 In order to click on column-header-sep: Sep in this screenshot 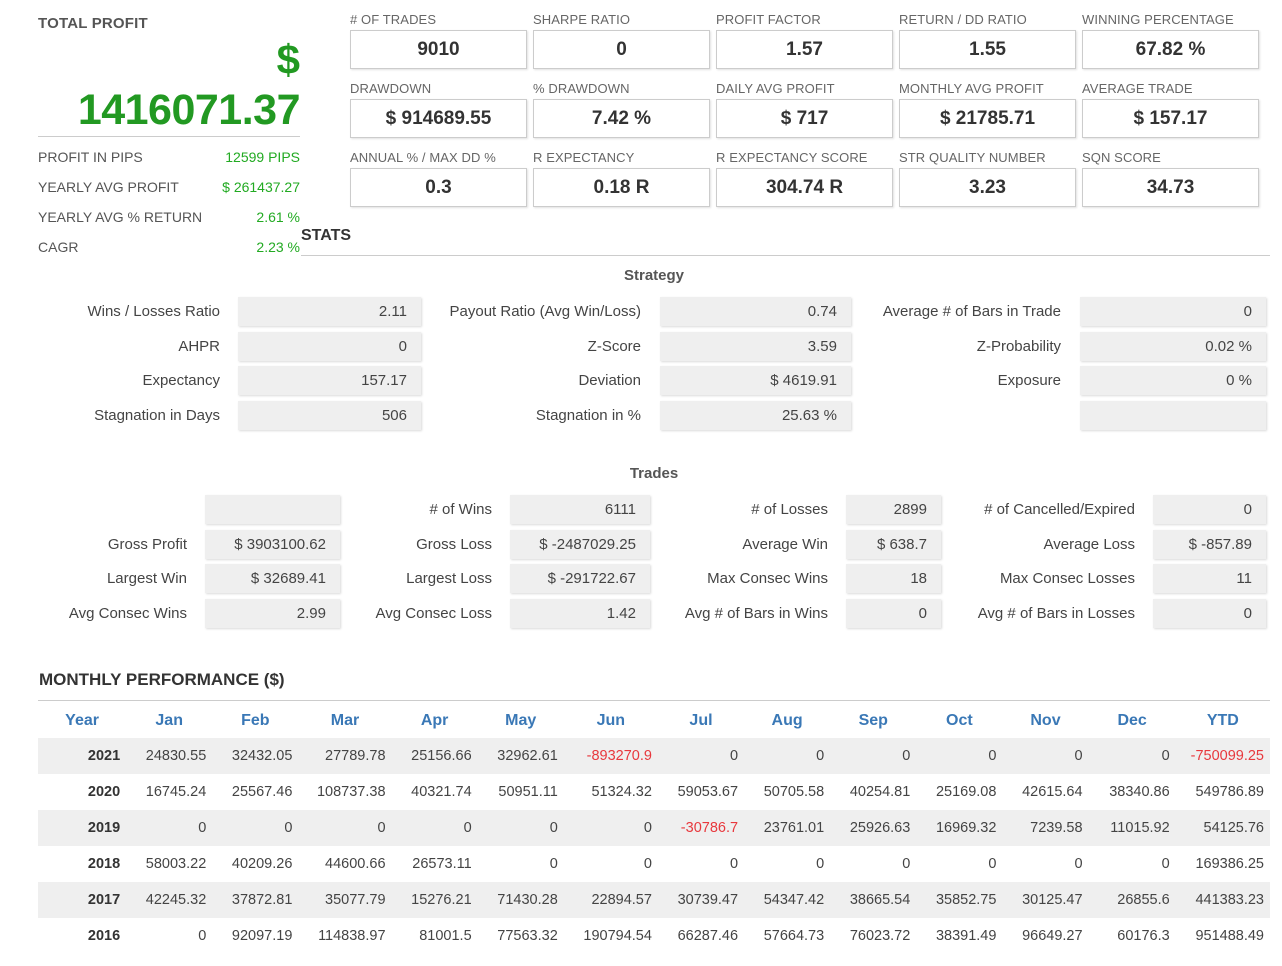, I will do `click(873, 720)`.